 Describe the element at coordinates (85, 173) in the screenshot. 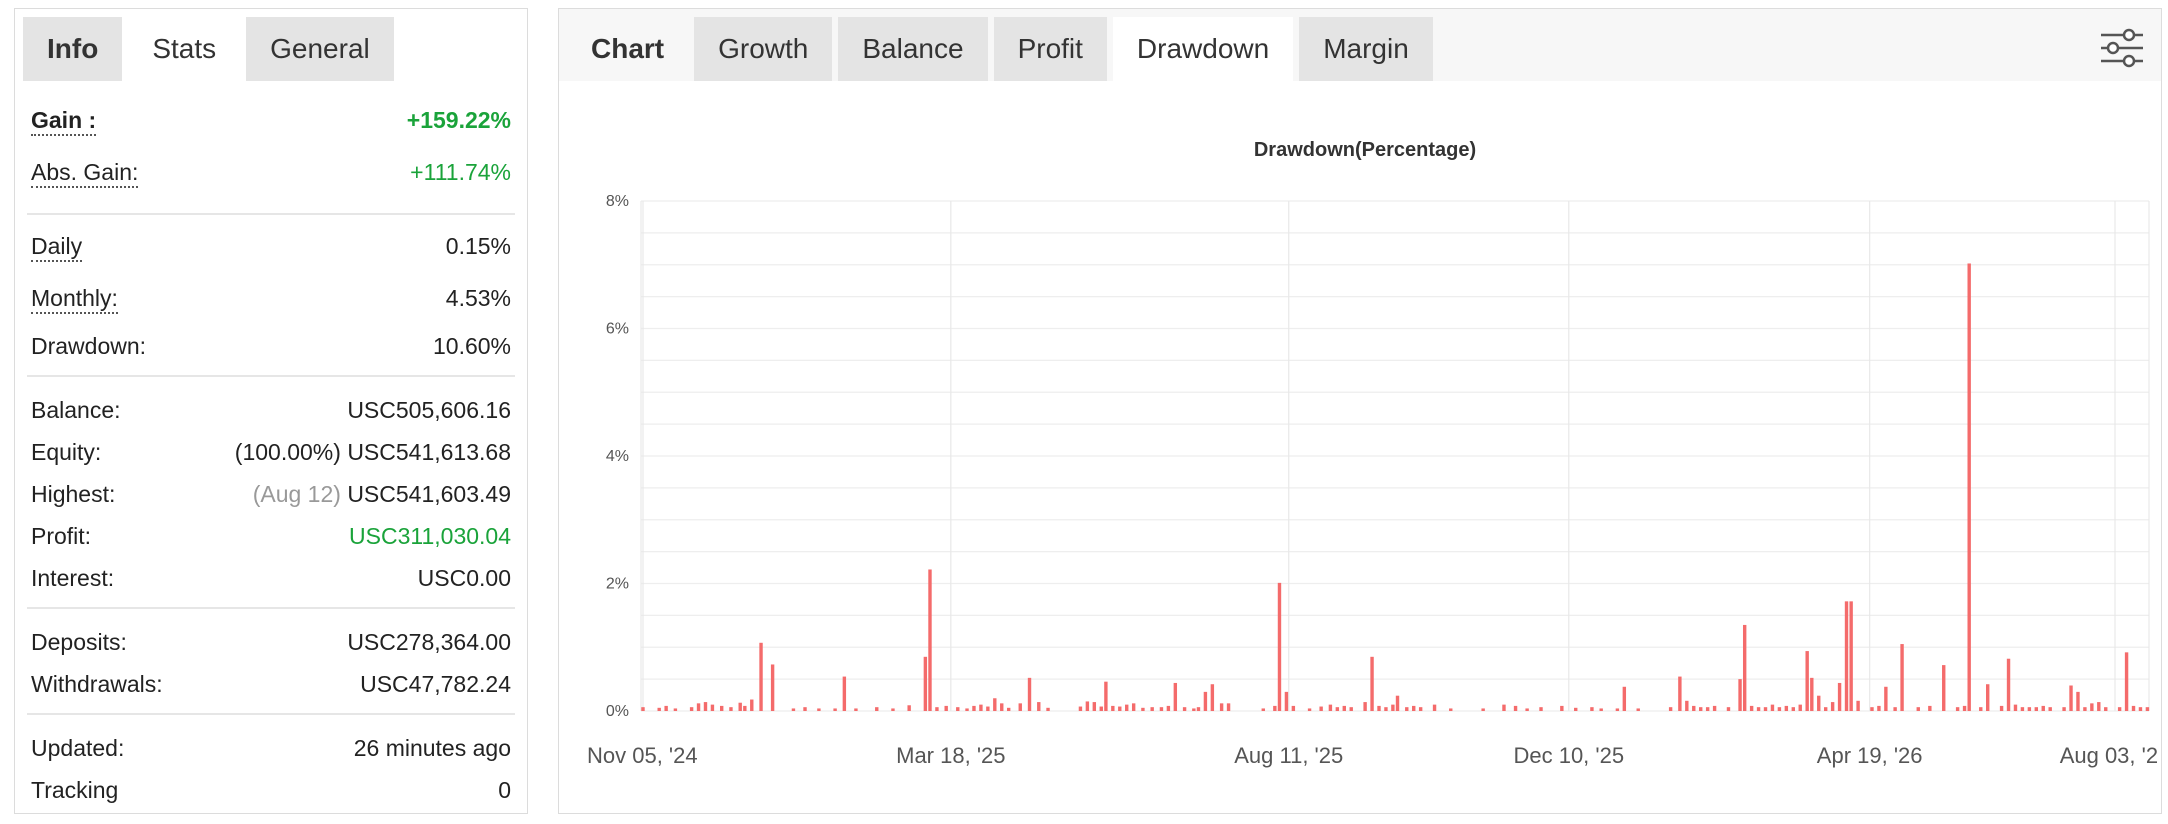

I see `abs-gain-label: Abs. Gain:` at that location.